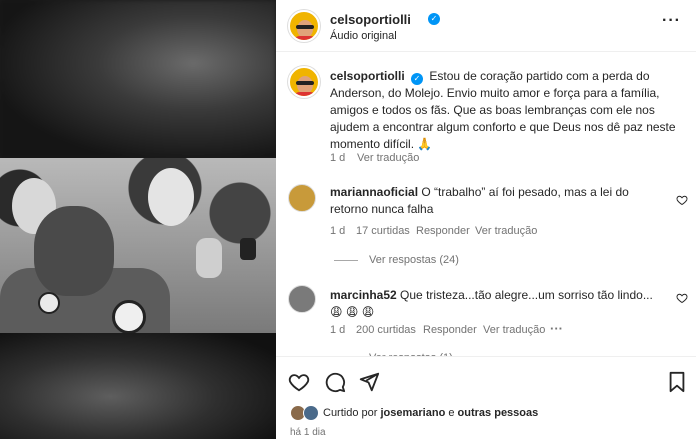 This screenshot has height=439, width=696. What do you see at coordinates (74, 251) in the screenshot?
I see `man-head` at bounding box center [74, 251].